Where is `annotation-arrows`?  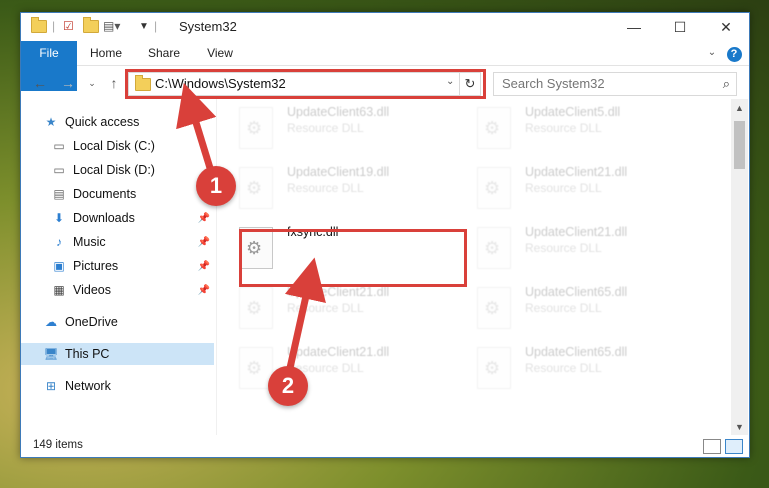
annotation-arrows is located at coordinates (251, 225).